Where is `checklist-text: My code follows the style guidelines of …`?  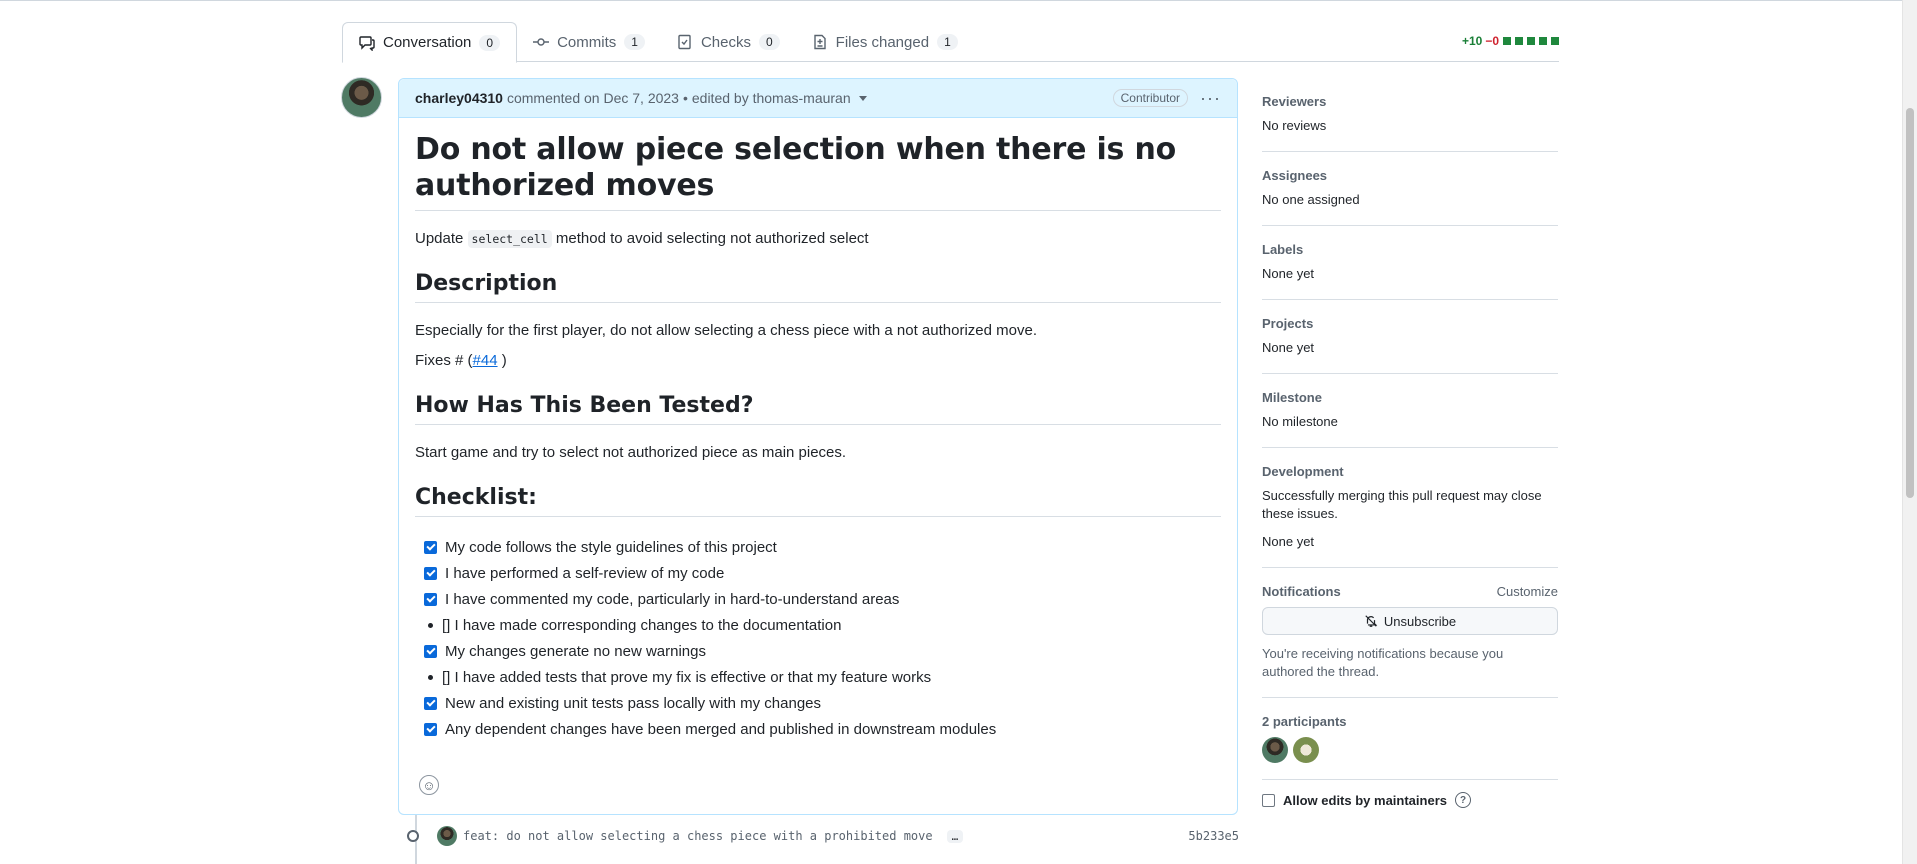 checklist-text: My code follows the style guidelines of … is located at coordinates (611, 547).